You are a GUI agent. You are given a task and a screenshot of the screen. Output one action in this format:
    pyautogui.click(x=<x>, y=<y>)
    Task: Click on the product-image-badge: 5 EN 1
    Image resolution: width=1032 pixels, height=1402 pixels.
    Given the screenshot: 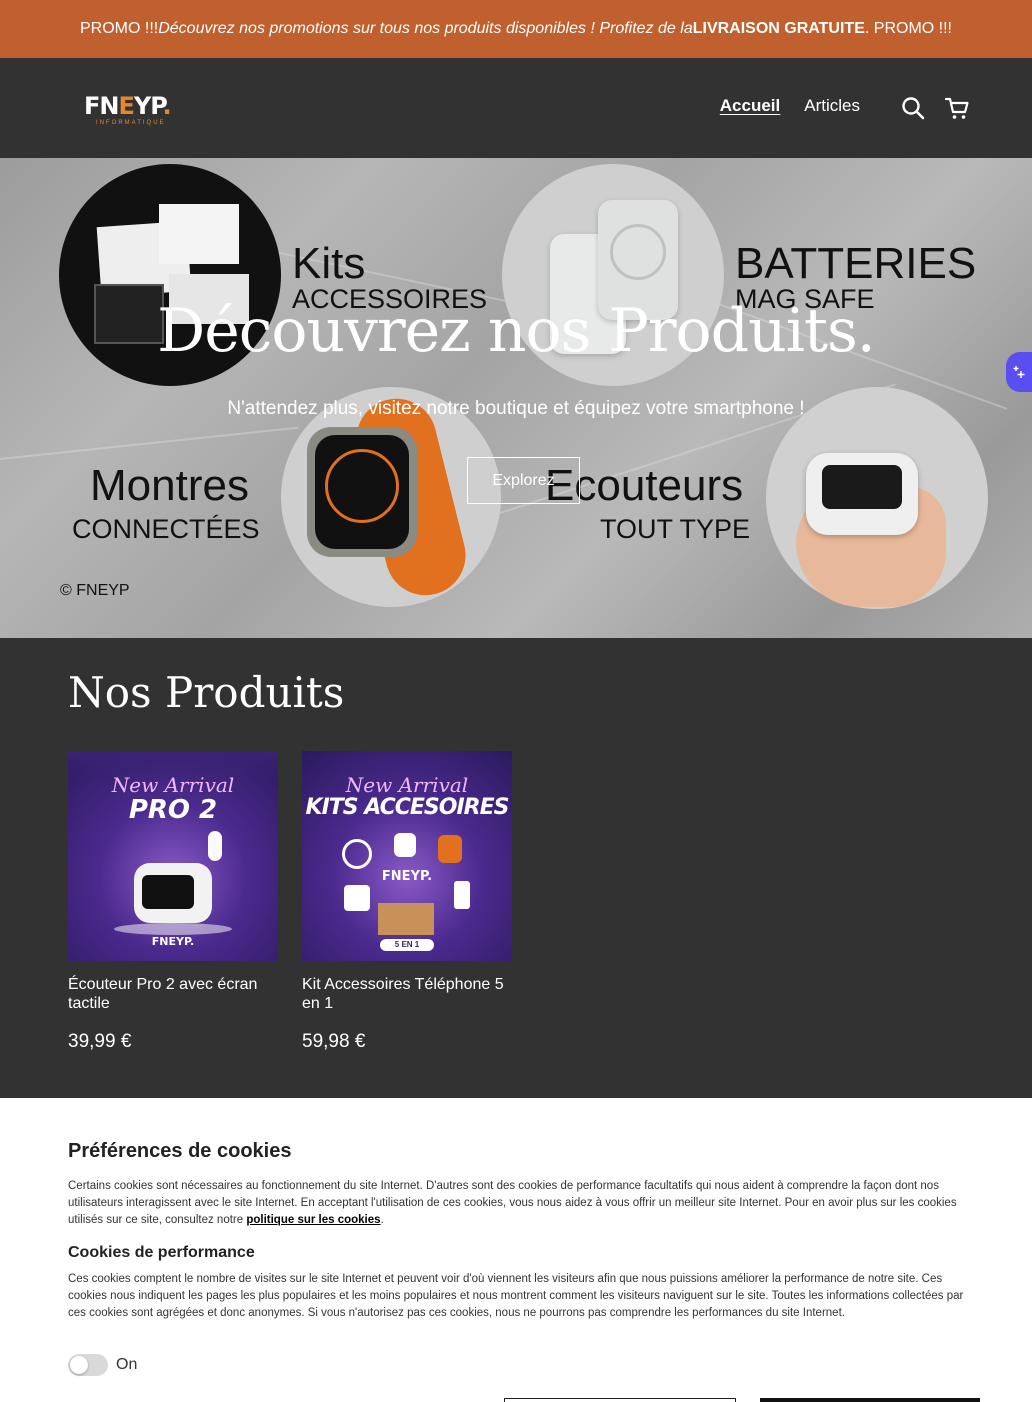 What is the action you would take?
    pyautogui.click(x=407, y=945)
    